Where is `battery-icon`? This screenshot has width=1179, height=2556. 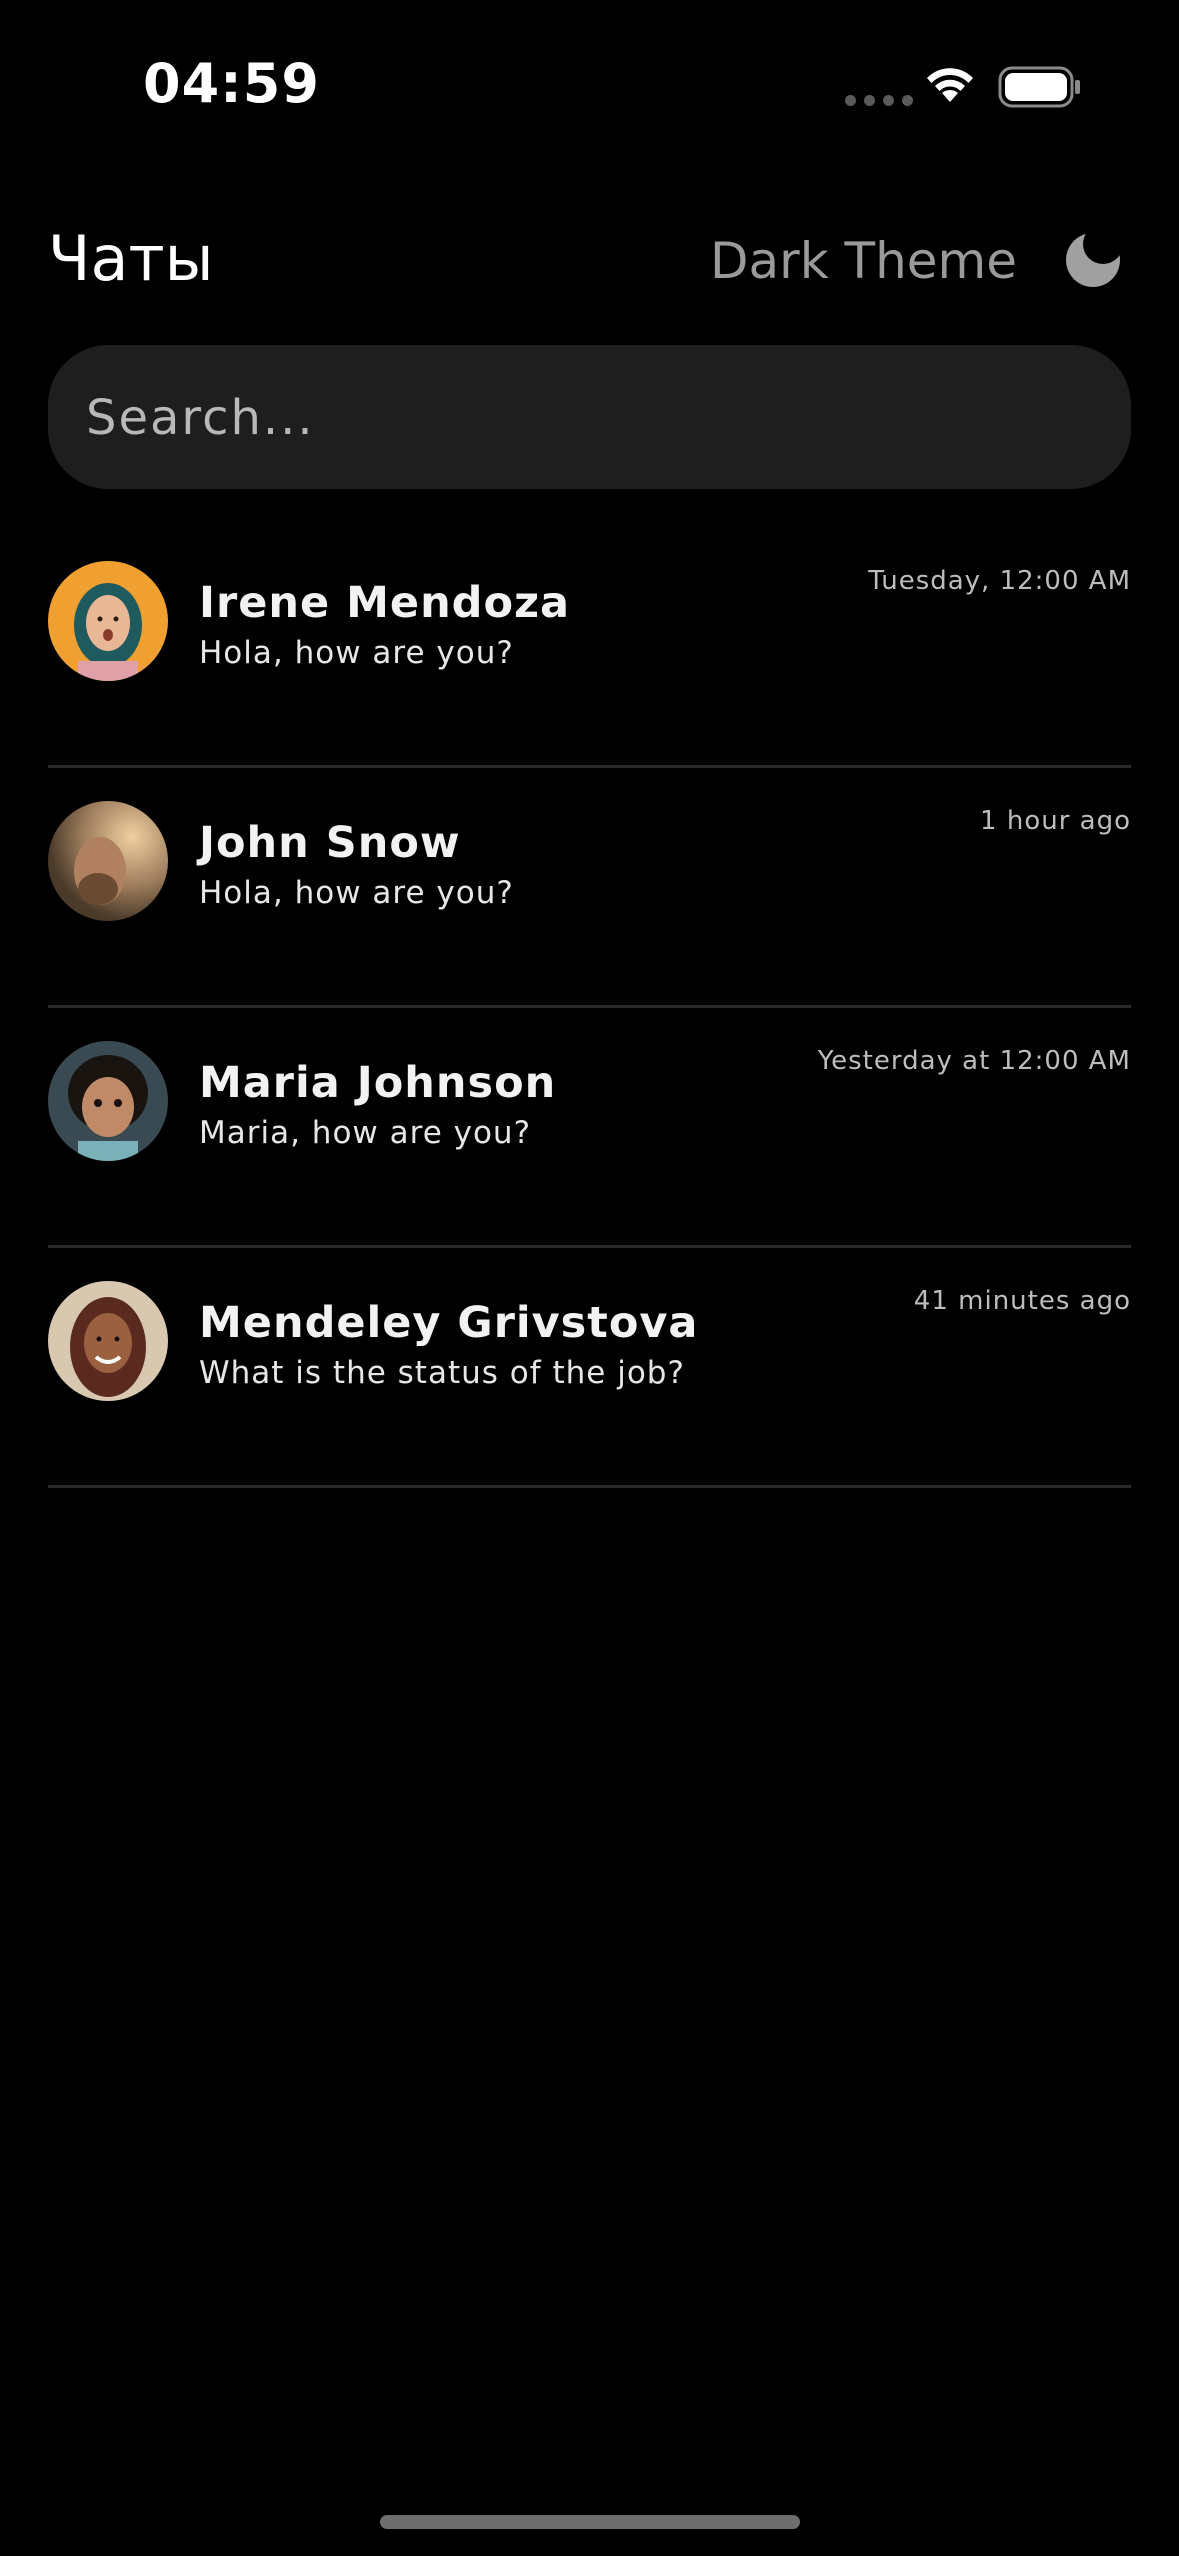
battery-icon is located at coordinates (1039, 87).